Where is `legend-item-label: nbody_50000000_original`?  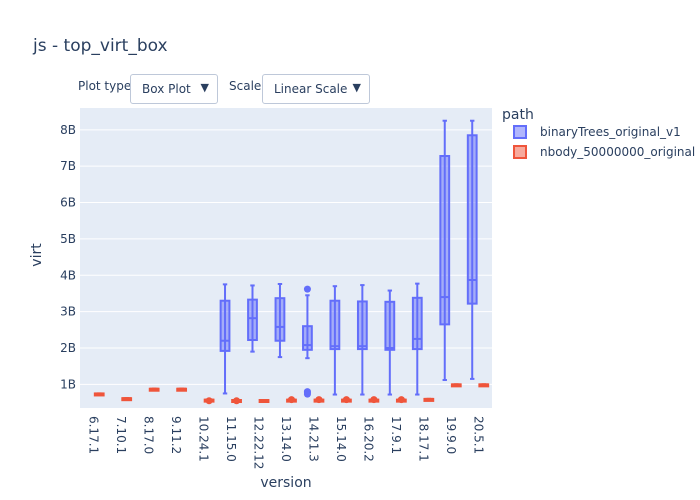
legend-item-label: nbody_50000000_original is located at coordinates (617, 152).